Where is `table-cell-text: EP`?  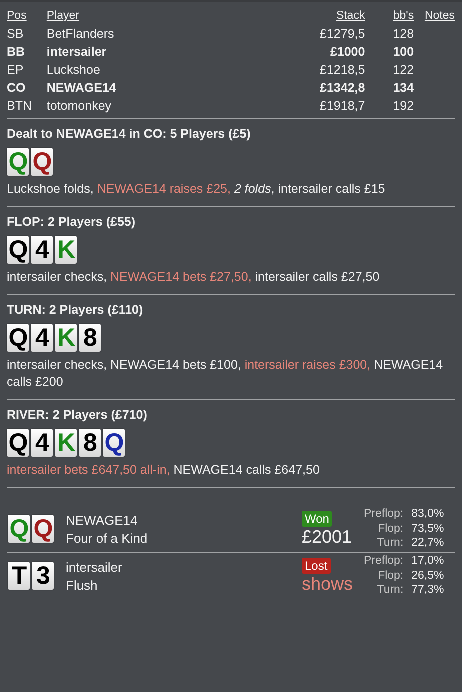
table-cell-text: EP is located at coordinates (16, 70).